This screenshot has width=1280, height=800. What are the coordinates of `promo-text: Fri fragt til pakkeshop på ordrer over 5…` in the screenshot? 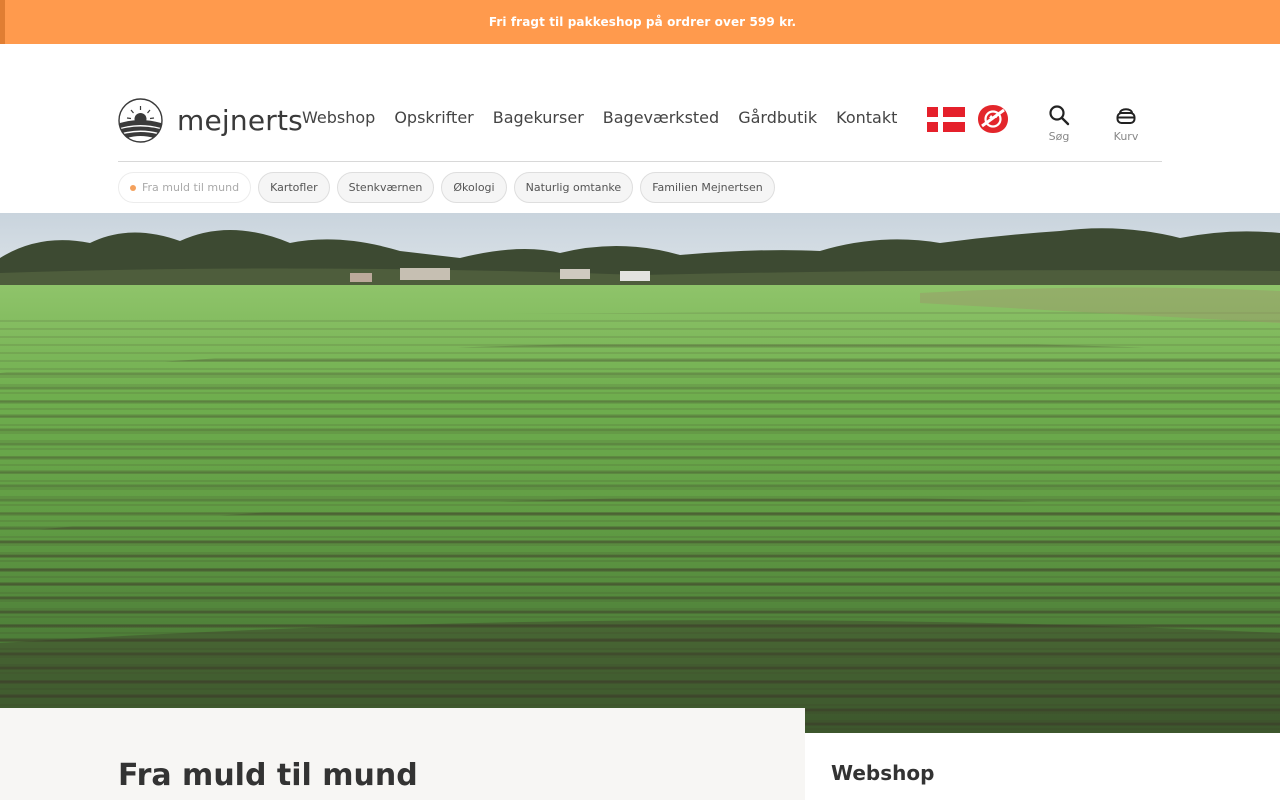 It's located at (642, 22).